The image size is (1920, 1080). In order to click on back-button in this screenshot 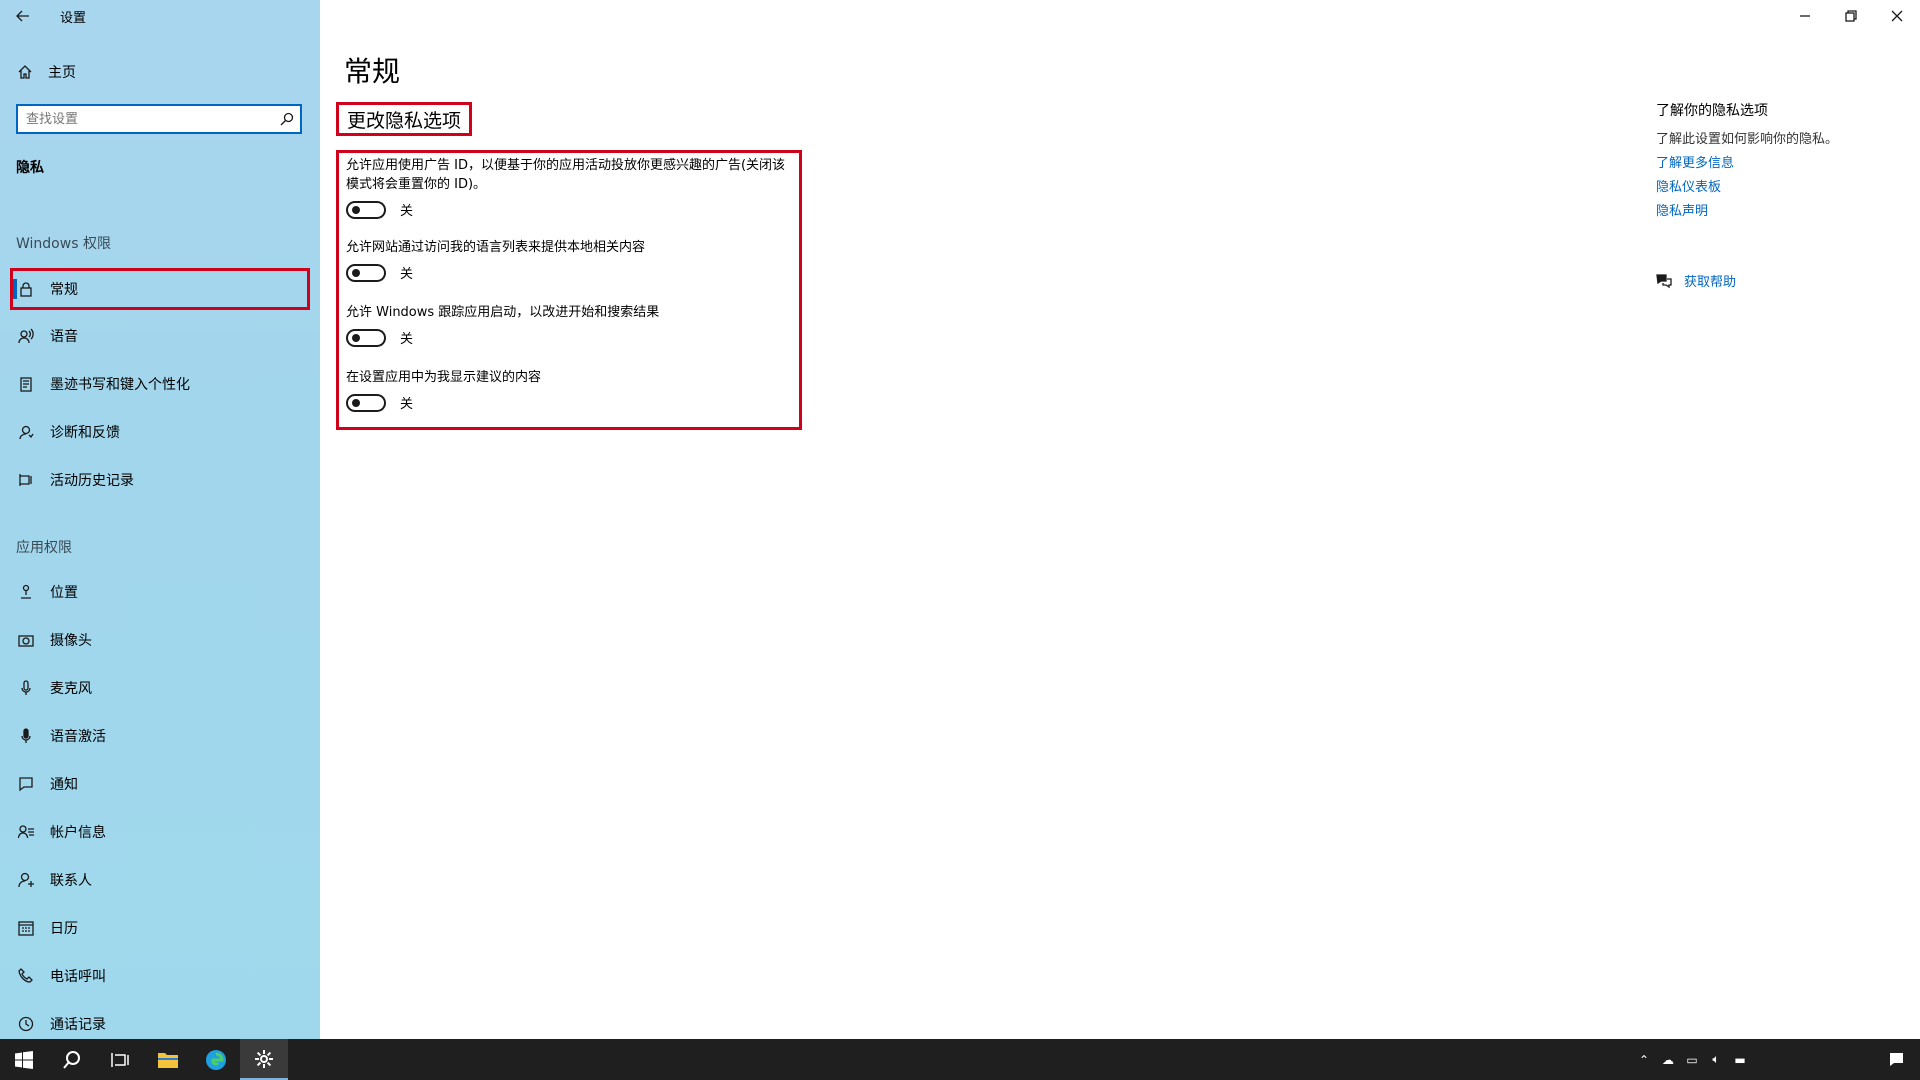, I will do `click(23, 16)`.